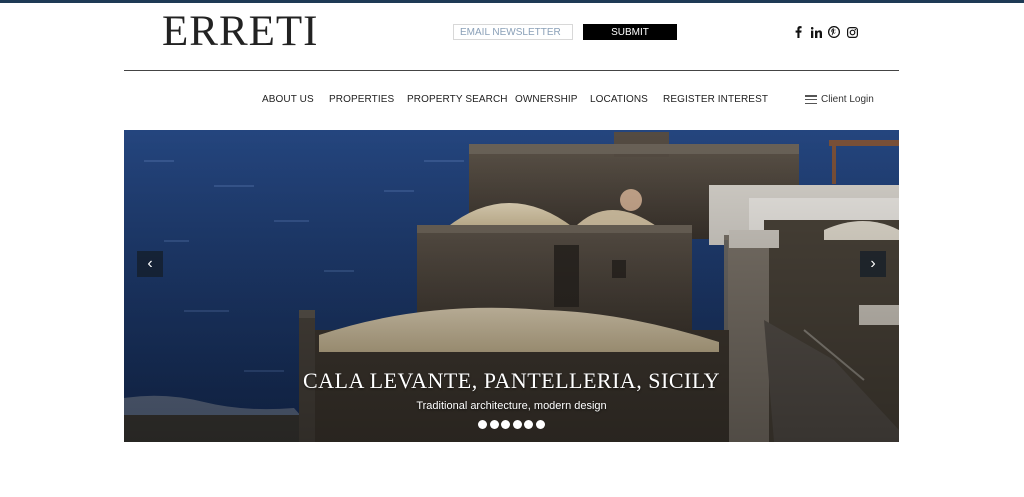 Image resolution: width=1024 pixels, height=497 pixels. I want to click on nav-item-about-us: ABOUT US, so click(288, 99).